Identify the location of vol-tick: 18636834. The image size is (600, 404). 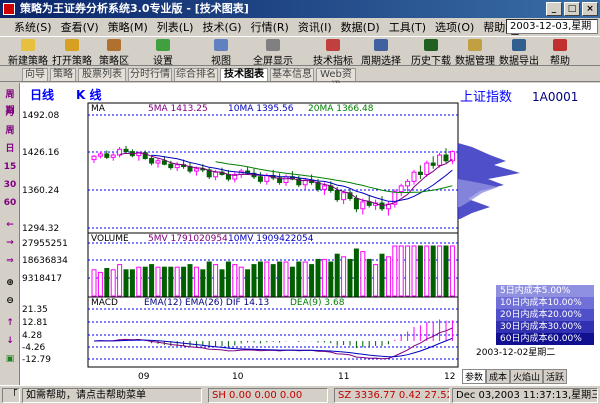
(45, 261).